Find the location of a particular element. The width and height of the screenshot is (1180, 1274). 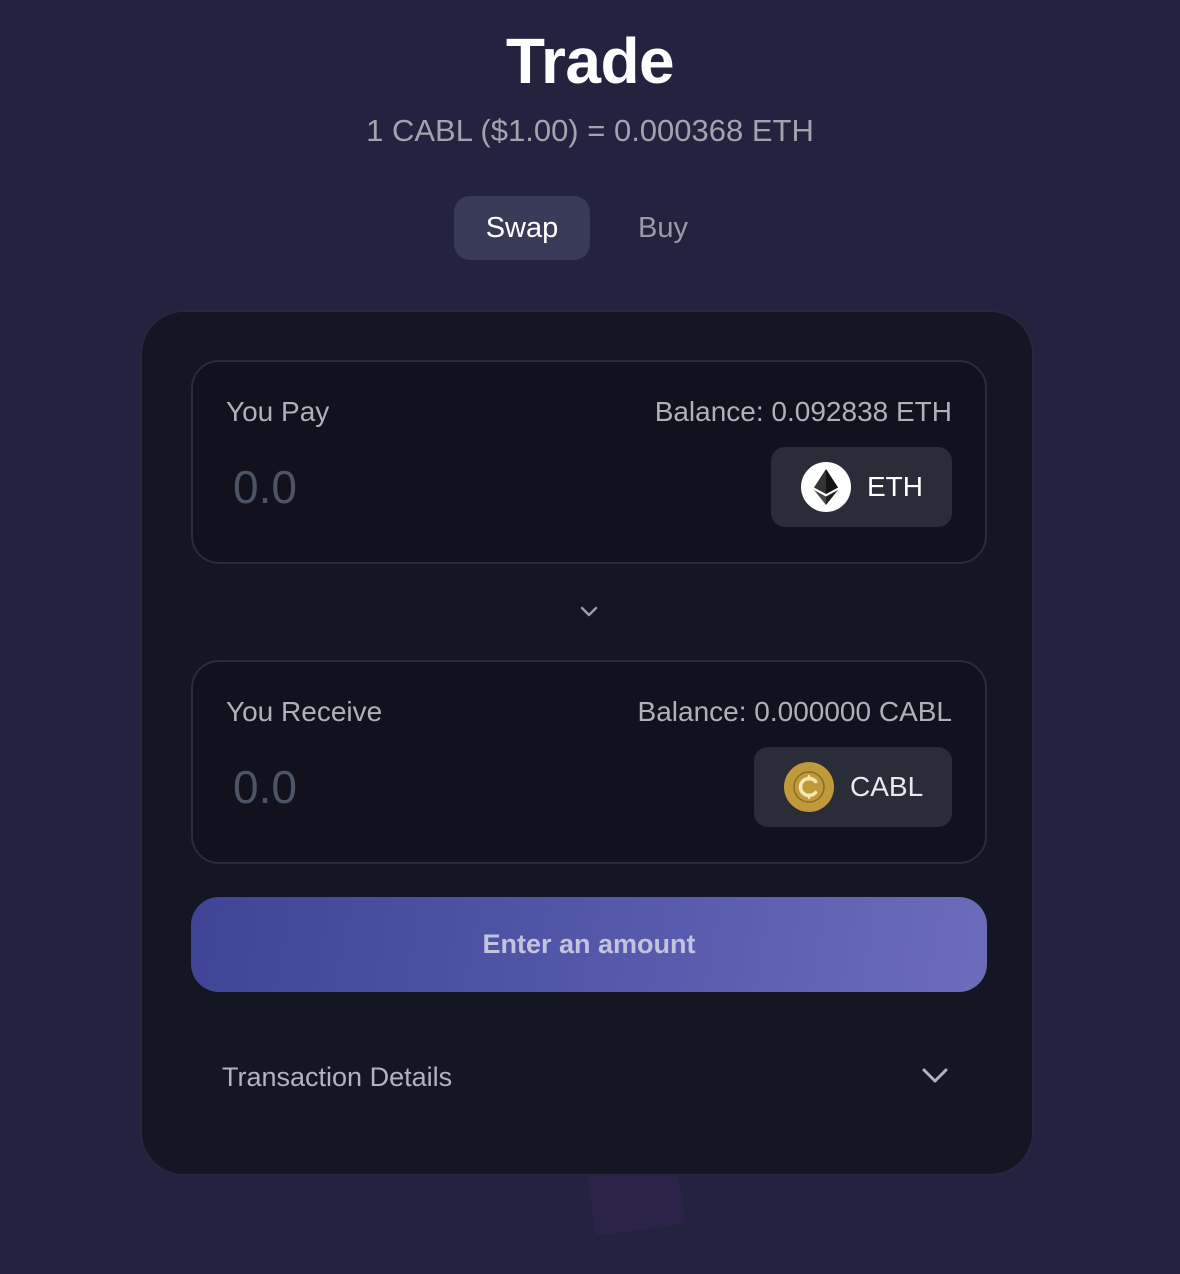

receive-amount-input is located at coordinates (443, 787).